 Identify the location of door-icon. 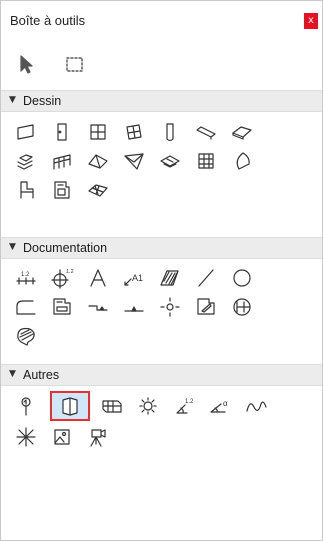
(62, 132).